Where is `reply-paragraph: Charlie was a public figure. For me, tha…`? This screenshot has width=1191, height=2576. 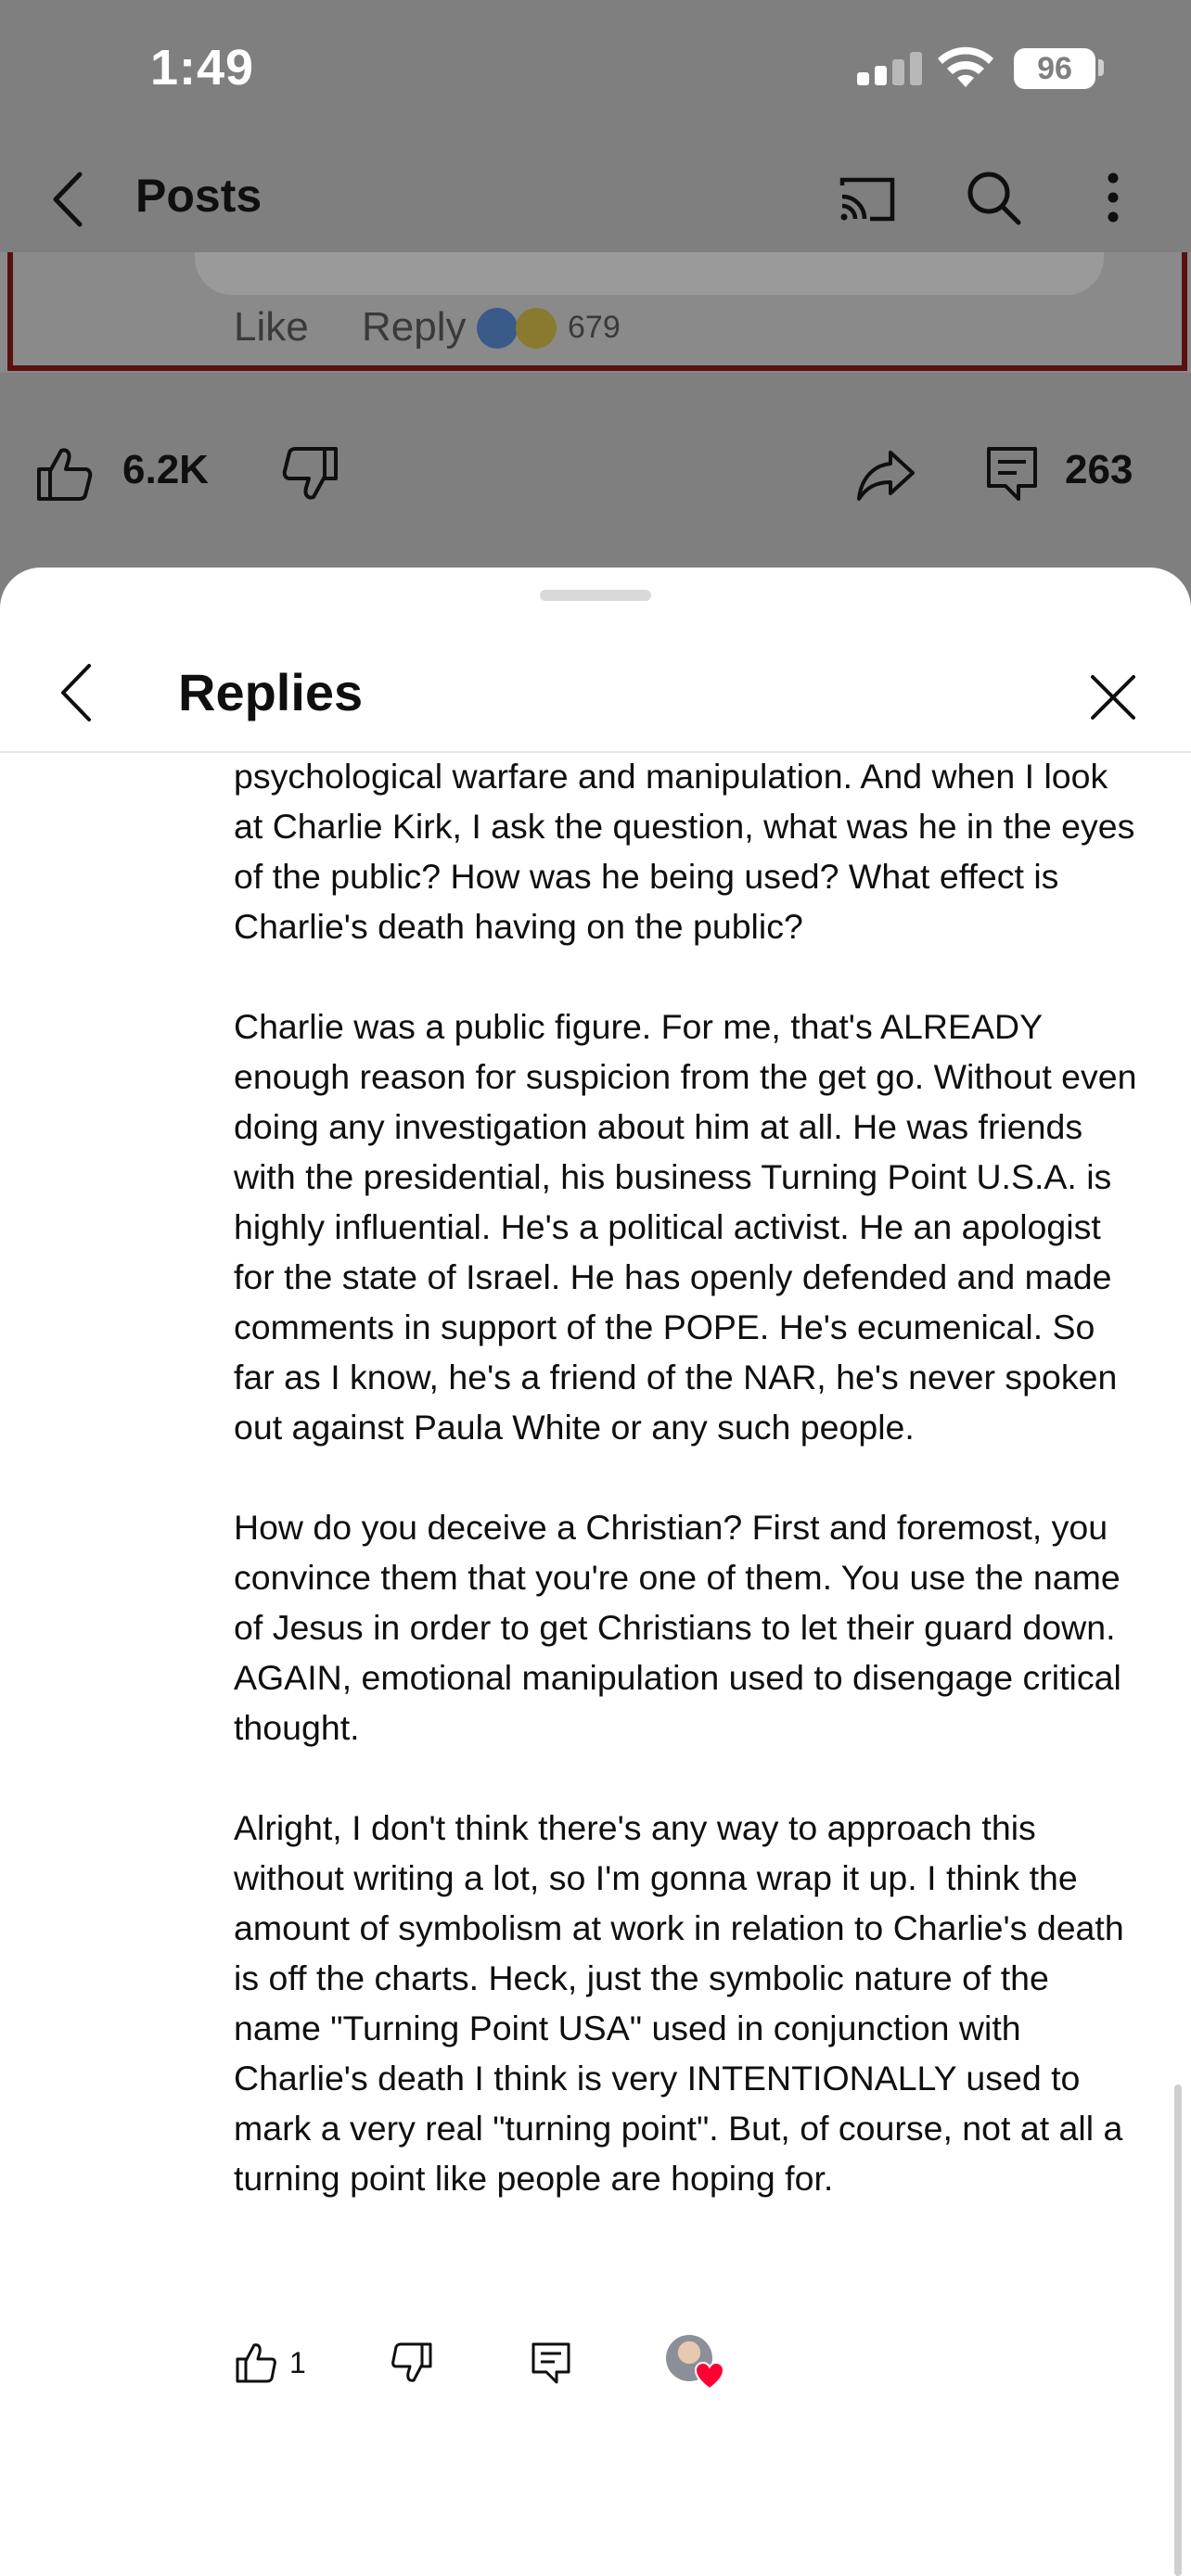 reply-paragraph: Charlie was a public figure. For me, tha… is located at coordinates (686, 1227).